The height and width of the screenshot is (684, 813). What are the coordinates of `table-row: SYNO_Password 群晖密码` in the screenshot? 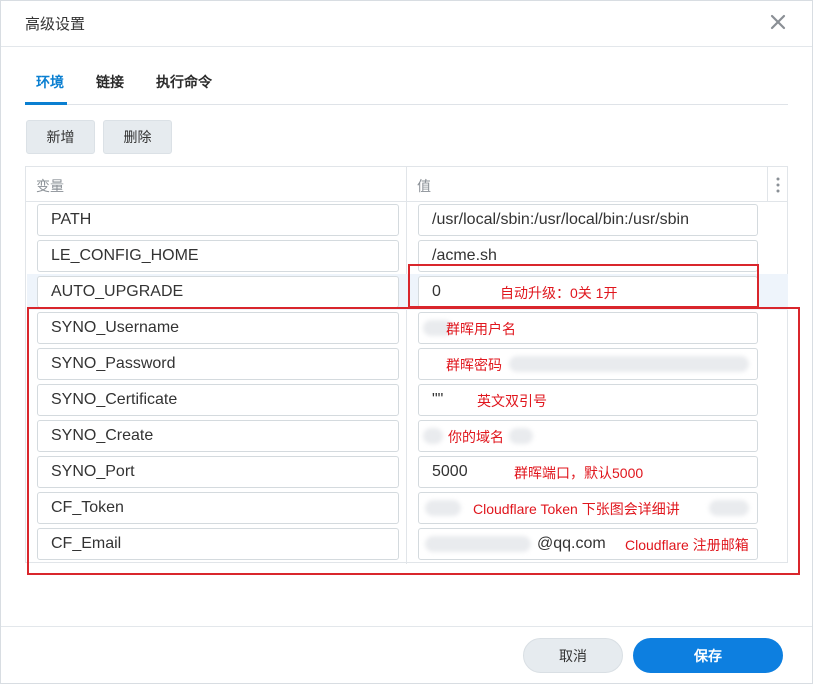 It's located at (407, 364).